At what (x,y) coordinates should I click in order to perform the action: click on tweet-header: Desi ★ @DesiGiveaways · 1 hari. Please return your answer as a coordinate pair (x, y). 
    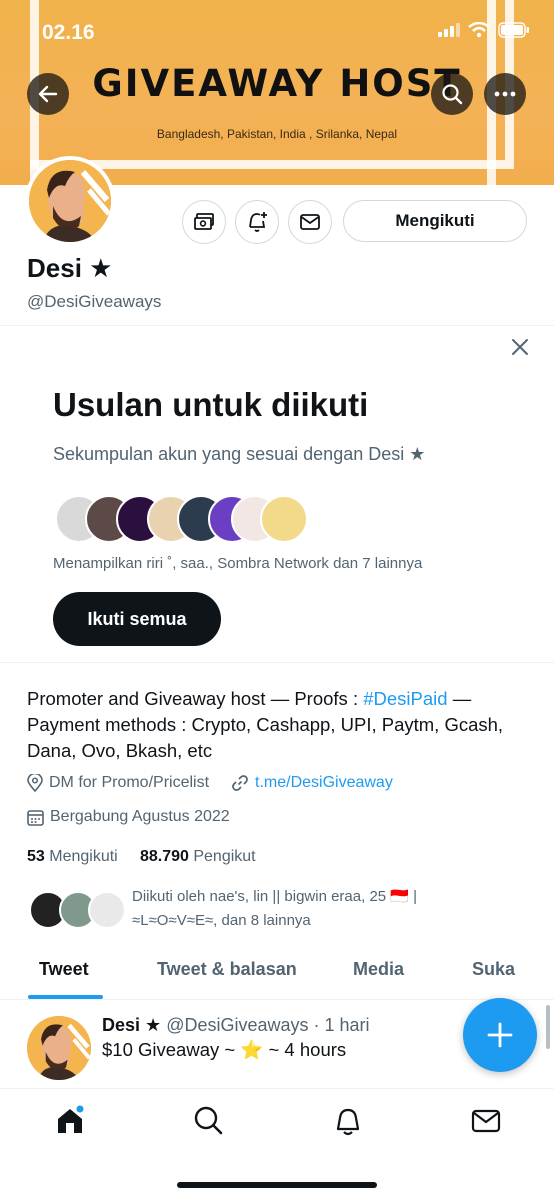
    Looking at the image, I should click on (236, 1025).